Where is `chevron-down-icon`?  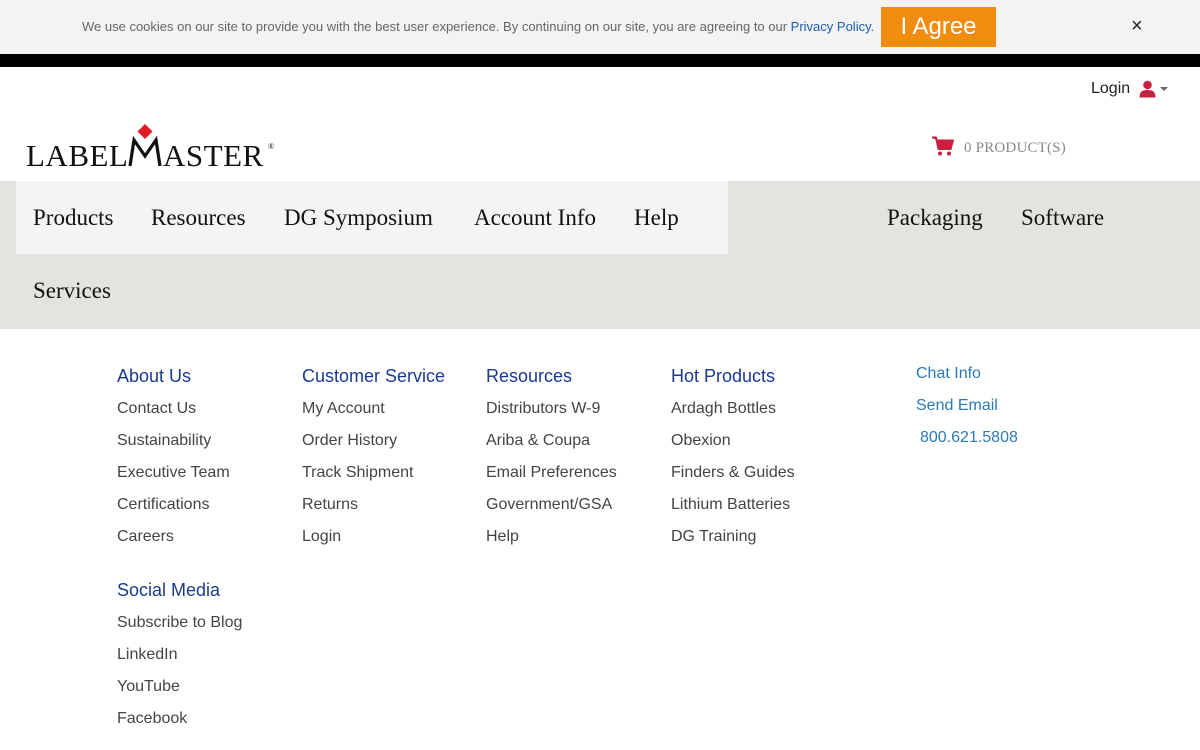 chevron-down-icon is located at coordinates (1164, 89).